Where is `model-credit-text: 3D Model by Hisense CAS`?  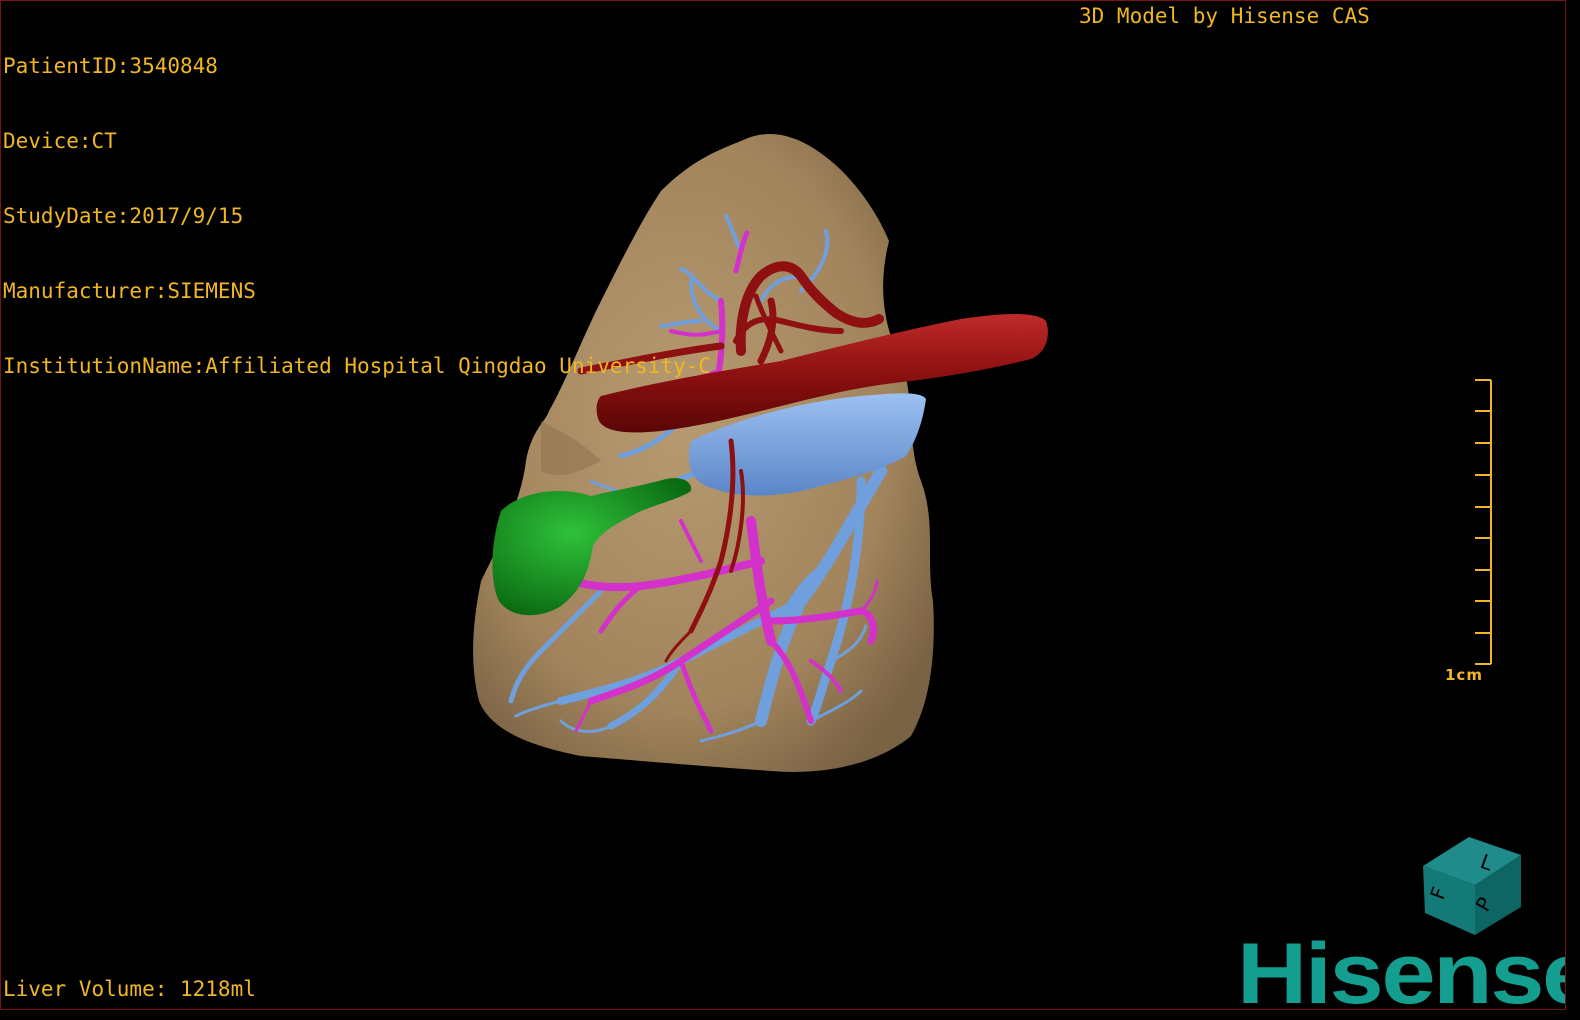 model-credit-text: 3D Model by Hisense CAS is located at coordinates (1224, 16).